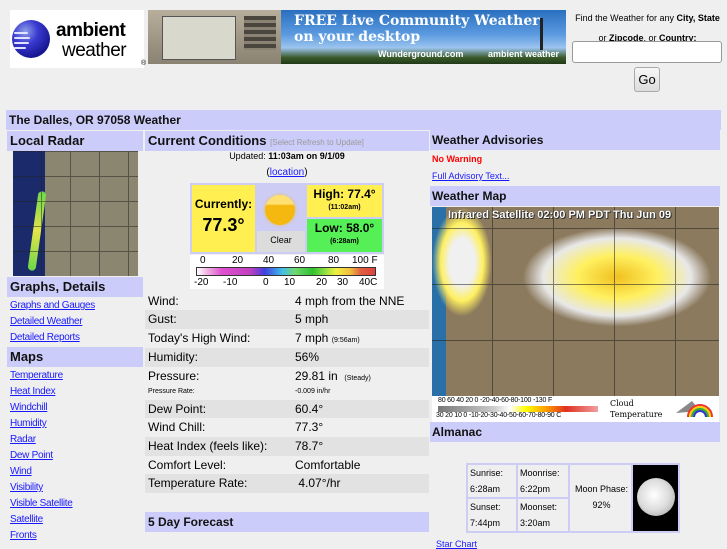 Image resolution: width=727 pixels, height=549 pixels. I want to click on color-scale-bar, so click(286, 271).